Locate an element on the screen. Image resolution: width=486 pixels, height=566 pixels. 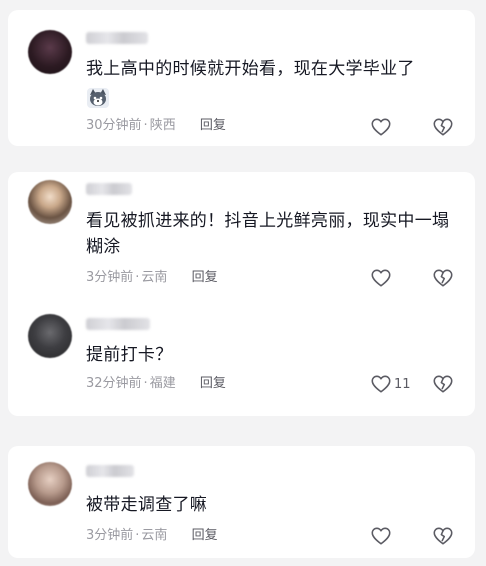
comment-text: 被带走调查了嘛 is located at coordinates (147, 505).